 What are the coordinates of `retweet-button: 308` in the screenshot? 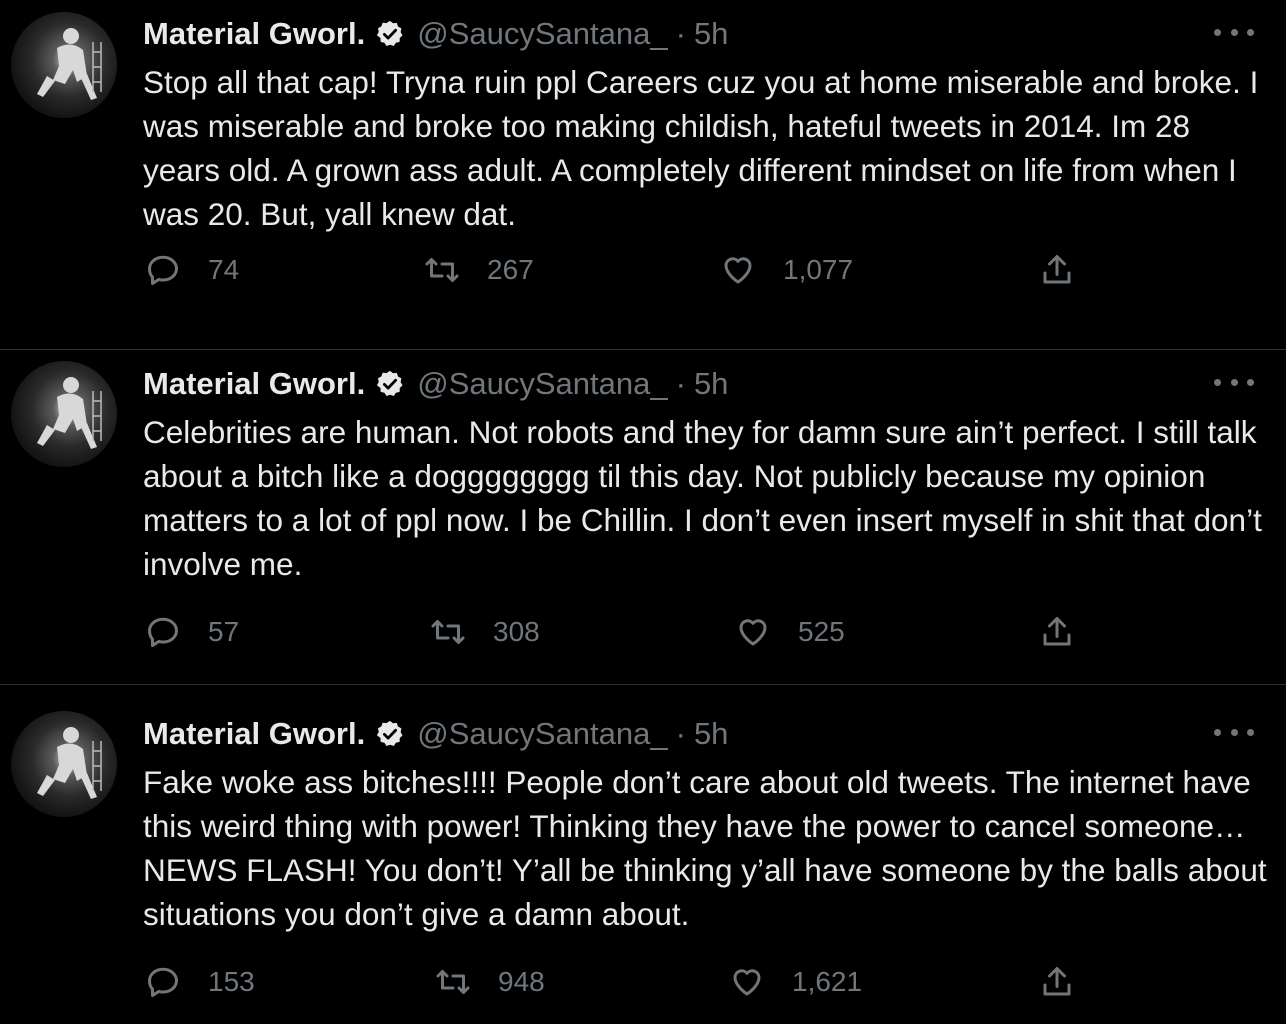 It's located at (485, 632).